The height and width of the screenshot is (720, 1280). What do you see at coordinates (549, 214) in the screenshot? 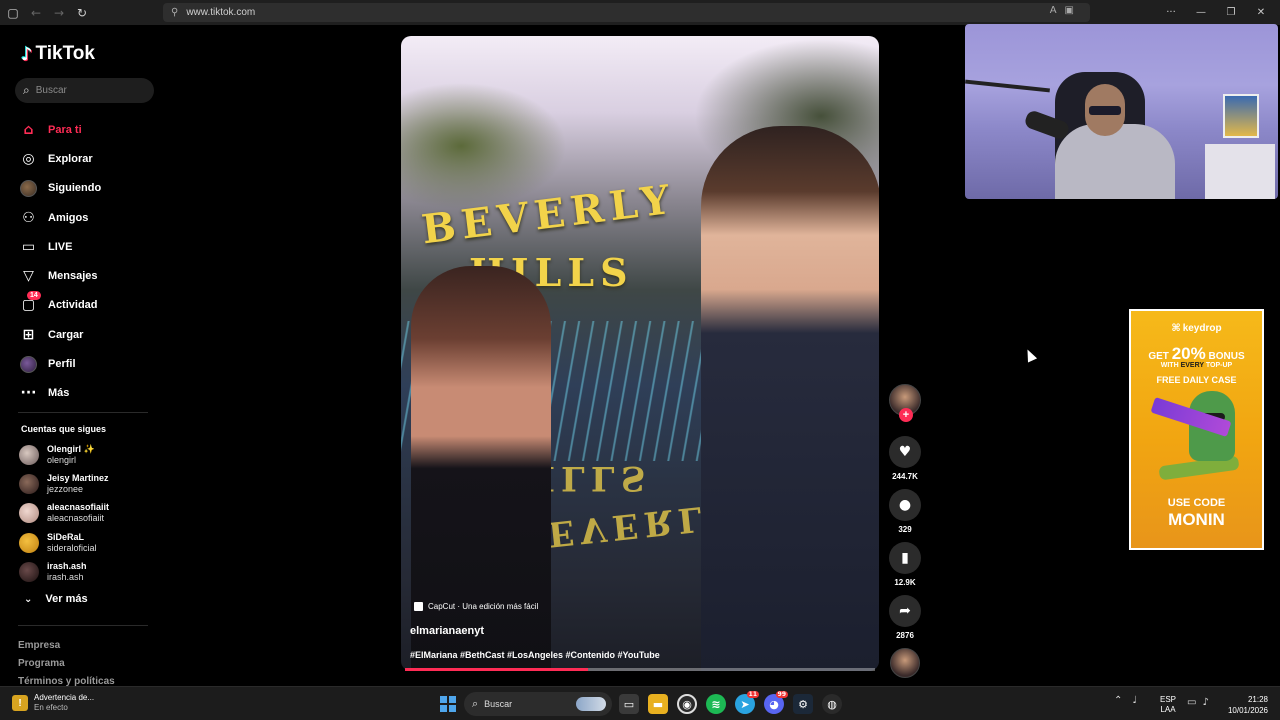
I see `scene-sign-top: BEVERLY` at bounding box center [549, 214].